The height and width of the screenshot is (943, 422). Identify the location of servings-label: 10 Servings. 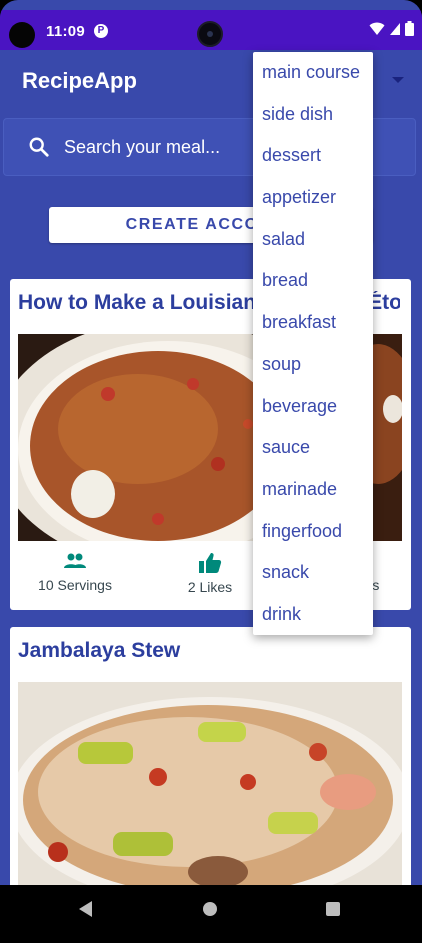
(75, 585).